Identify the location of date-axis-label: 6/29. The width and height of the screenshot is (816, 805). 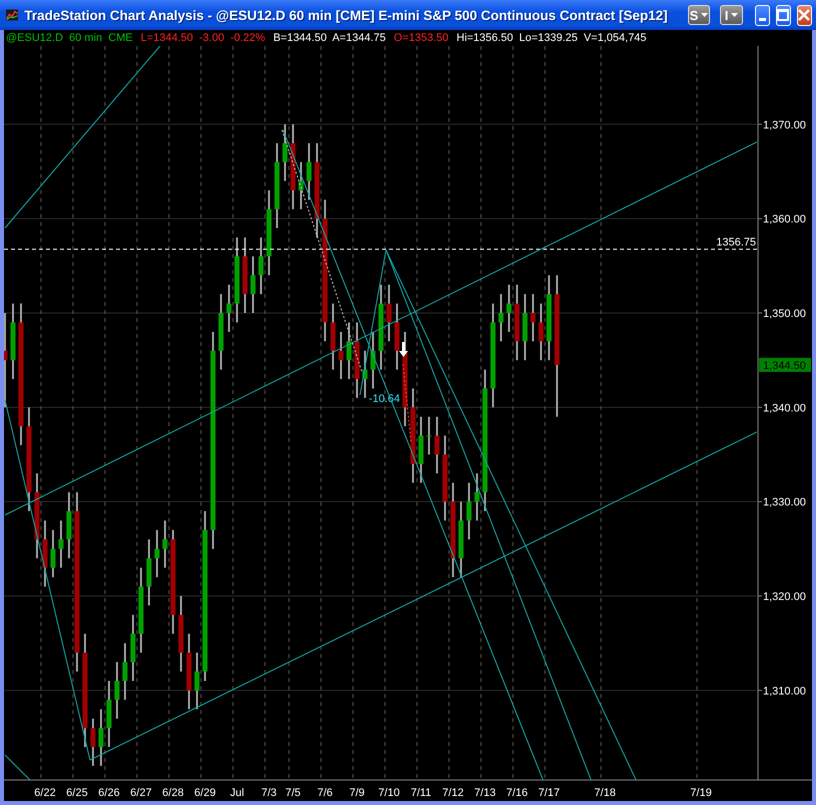
(205, 793).